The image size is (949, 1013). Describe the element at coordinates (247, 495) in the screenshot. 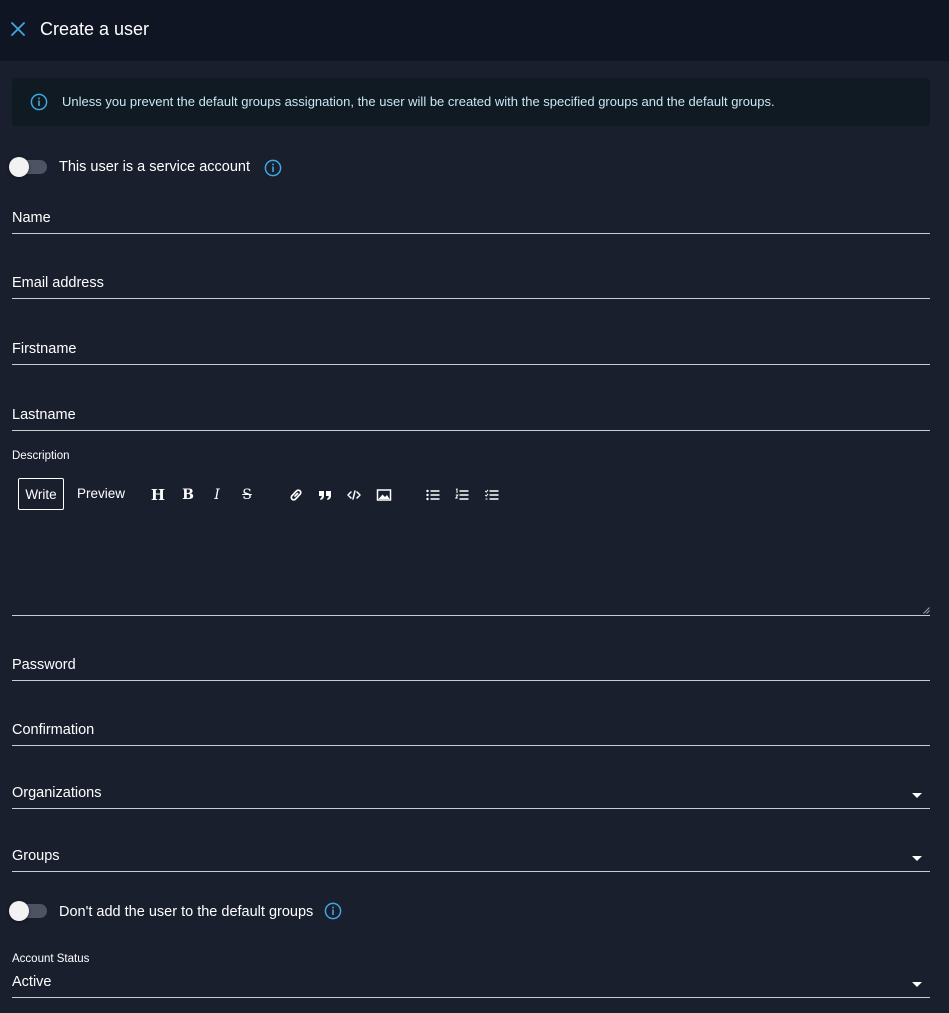

I see `strikethrough-button: S` at that location.